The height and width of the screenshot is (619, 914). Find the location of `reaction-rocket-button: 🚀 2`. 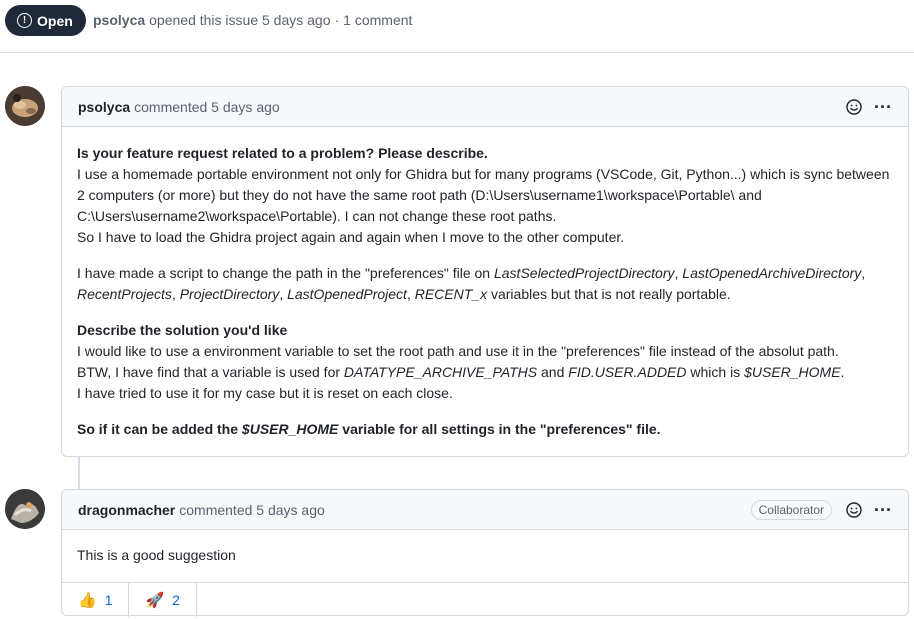

reaction-rocket-button: 🚀 2 is located at coordinates (163, 600).